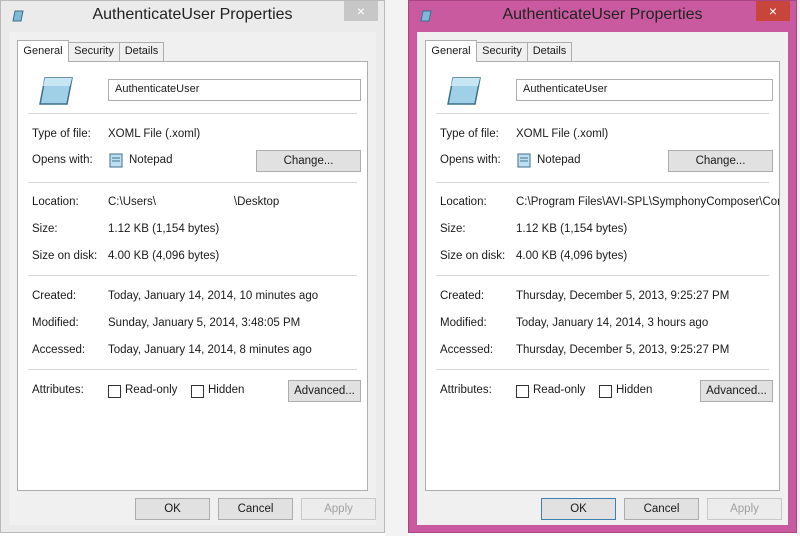 The height and width of the screenshot is (536, 800). What do you see at coordinates (210, 350) in the screenshot?
I see `accessed-value: Today, January 14, 2014, 8 minutes ago` at bounding box center [210, 350].